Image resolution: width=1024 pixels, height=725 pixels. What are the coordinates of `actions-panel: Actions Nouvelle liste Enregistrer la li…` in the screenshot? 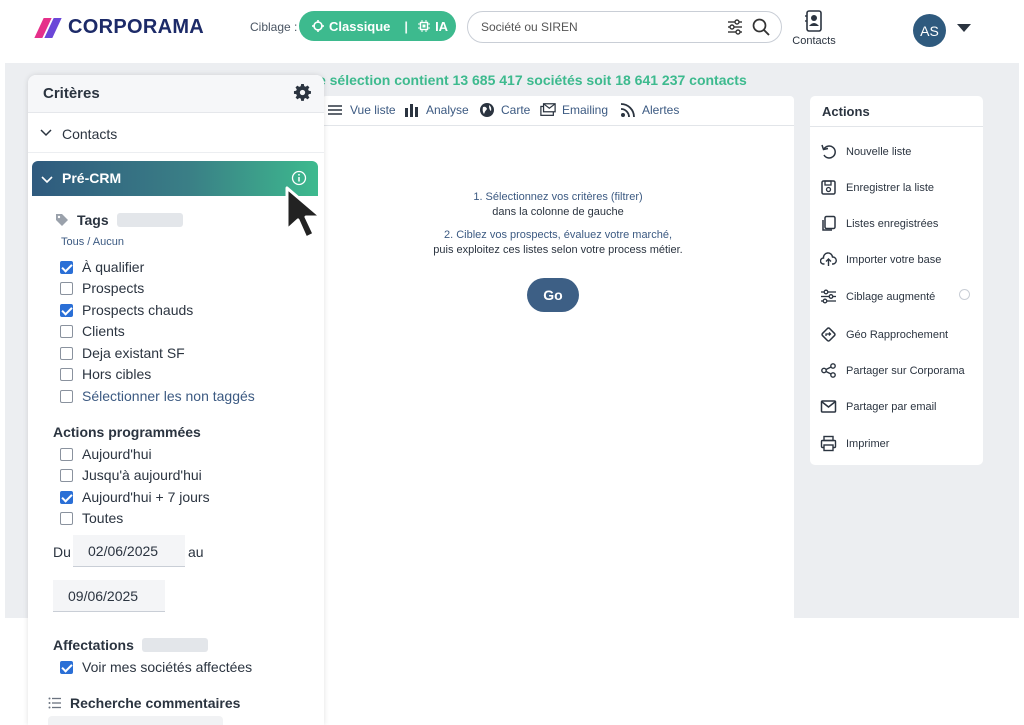 It's located at (896, 280).